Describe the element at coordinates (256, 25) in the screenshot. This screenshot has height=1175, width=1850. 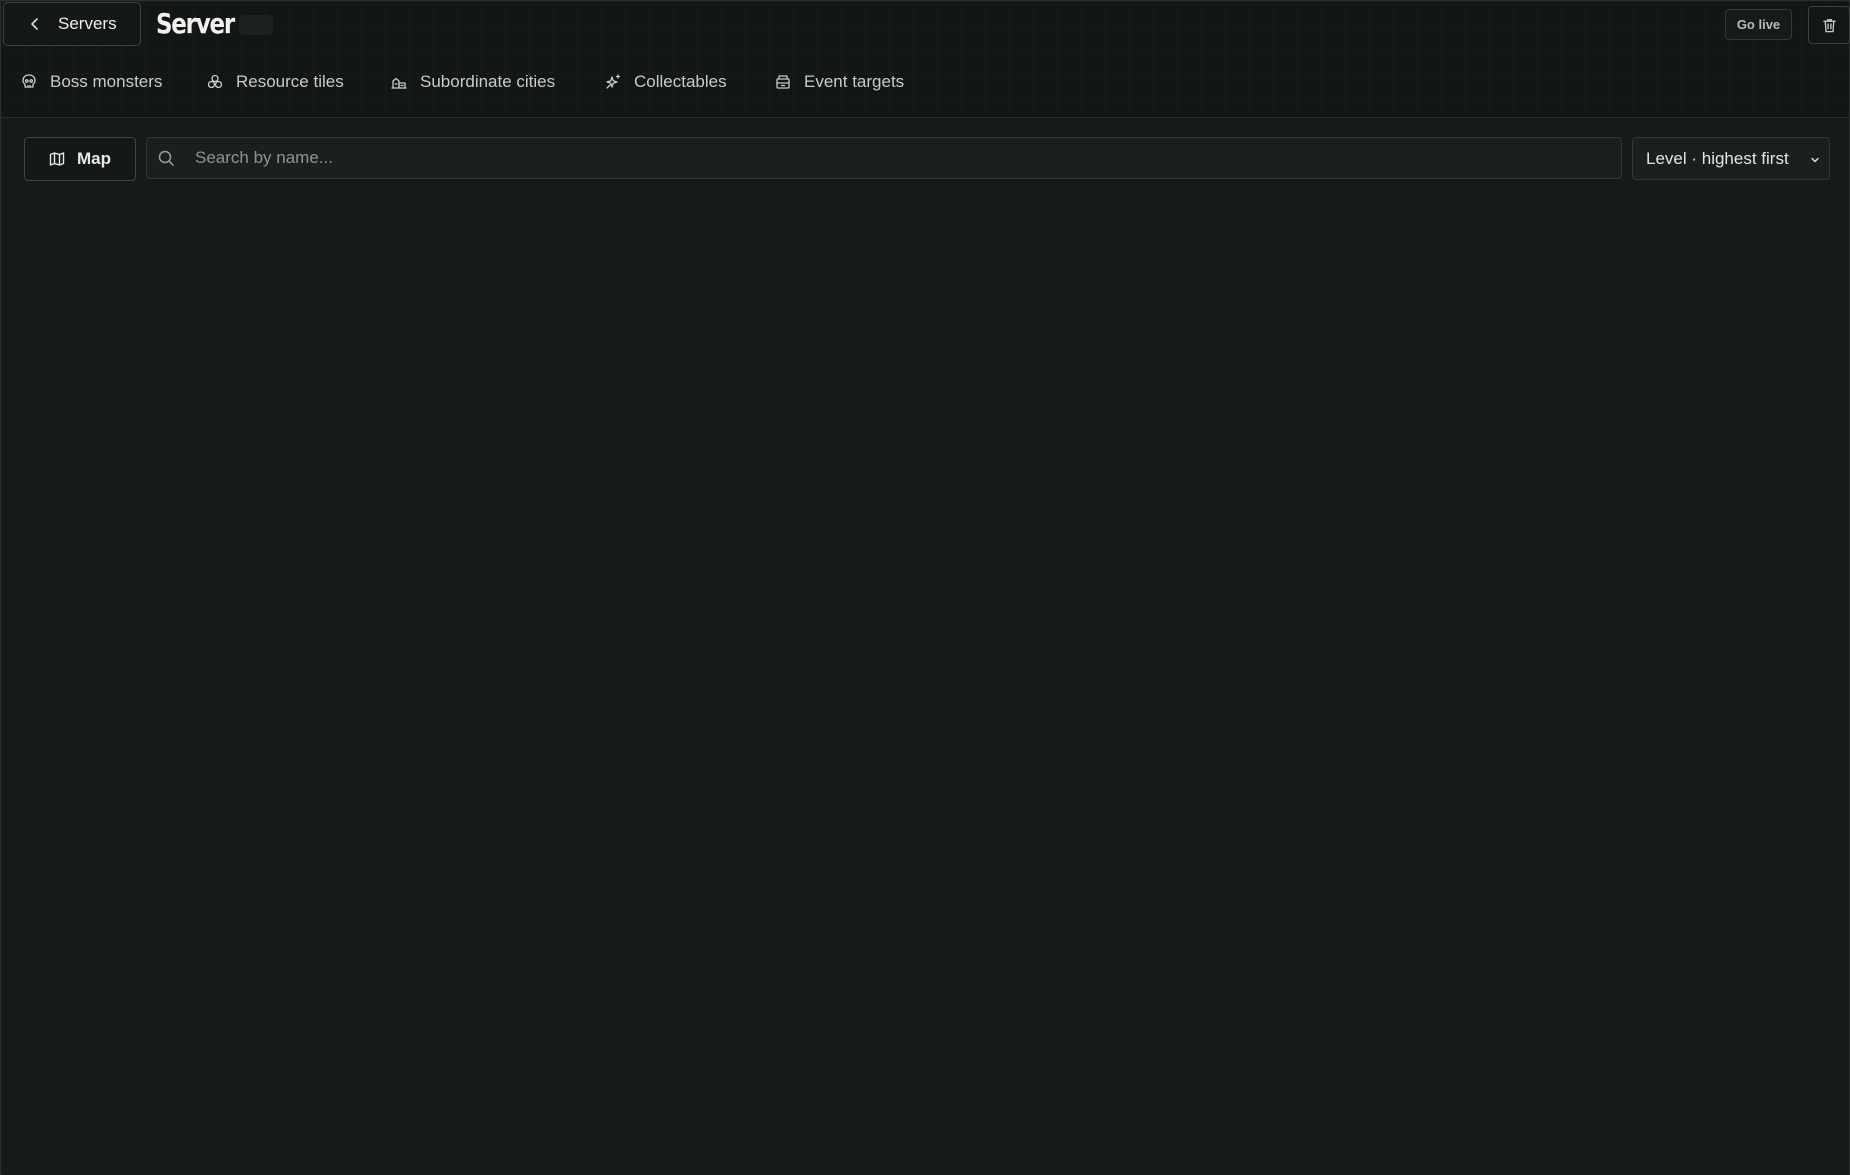
I see `server-badge-placeholder` at that location.